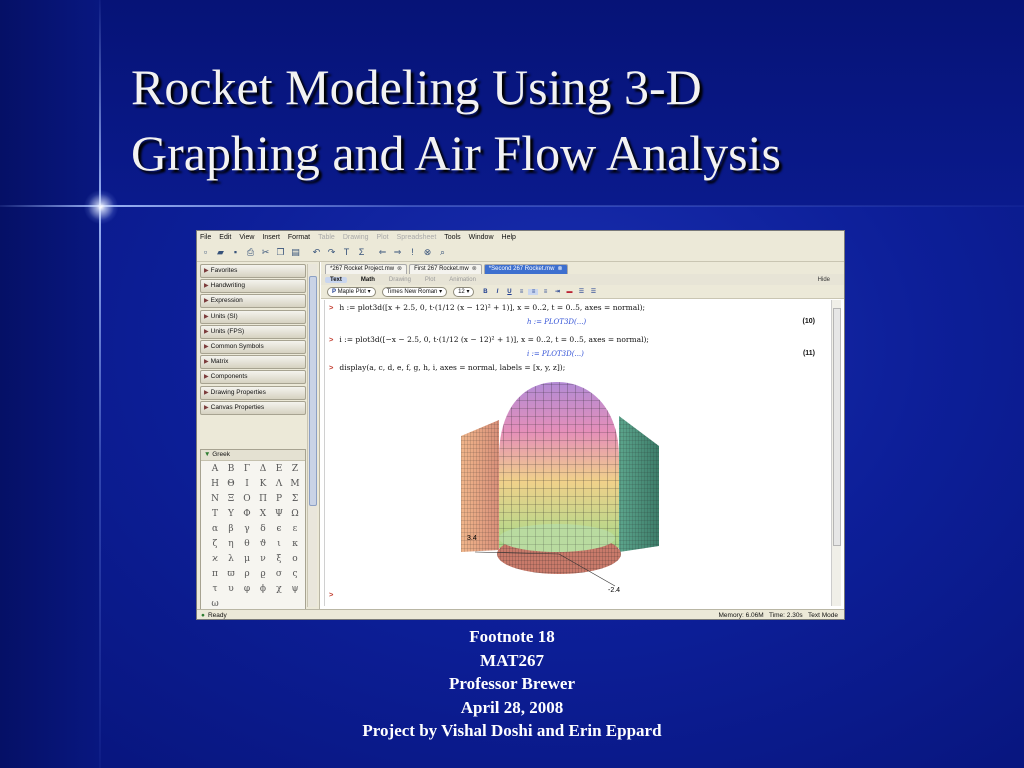 Image resolution: width=1024 pixels, height=768 pixels. What do you see at coordinates (263, 470) in the screenshot?
I see `greek-letter: Δ` at bounding box center [263, 470].